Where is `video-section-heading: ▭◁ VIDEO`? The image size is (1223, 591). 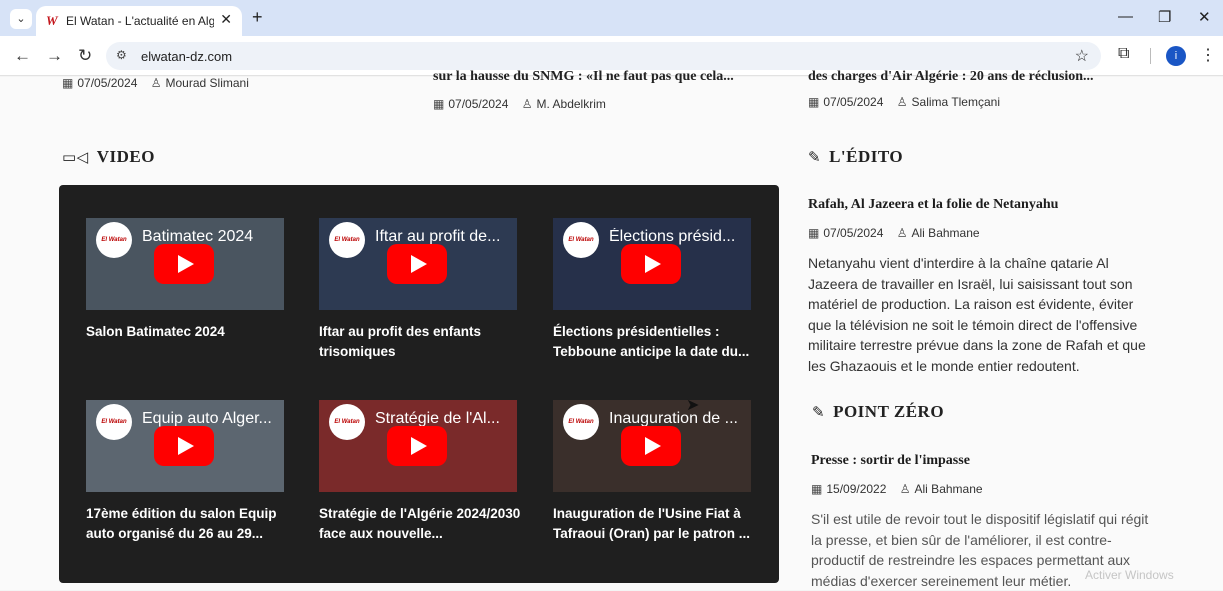 video-section-heading: ▭◁ VIDEO is located at coordinates (108, 157).